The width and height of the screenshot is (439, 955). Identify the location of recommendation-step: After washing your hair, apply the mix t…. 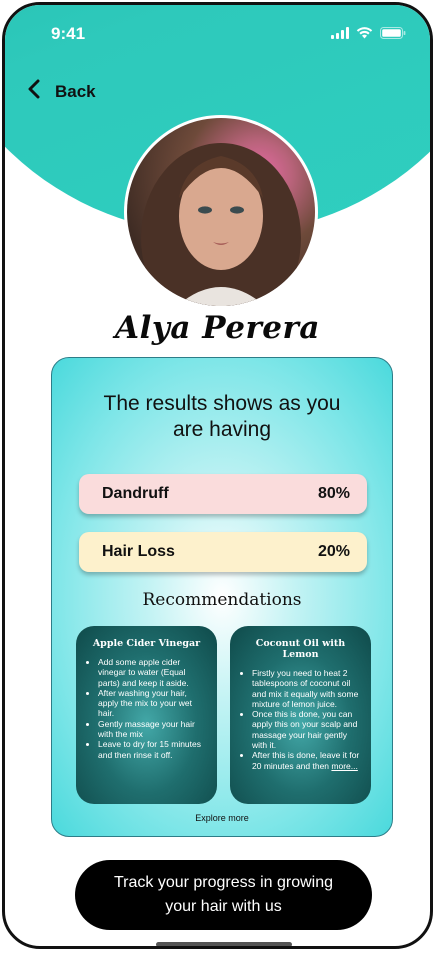
(153, 703).